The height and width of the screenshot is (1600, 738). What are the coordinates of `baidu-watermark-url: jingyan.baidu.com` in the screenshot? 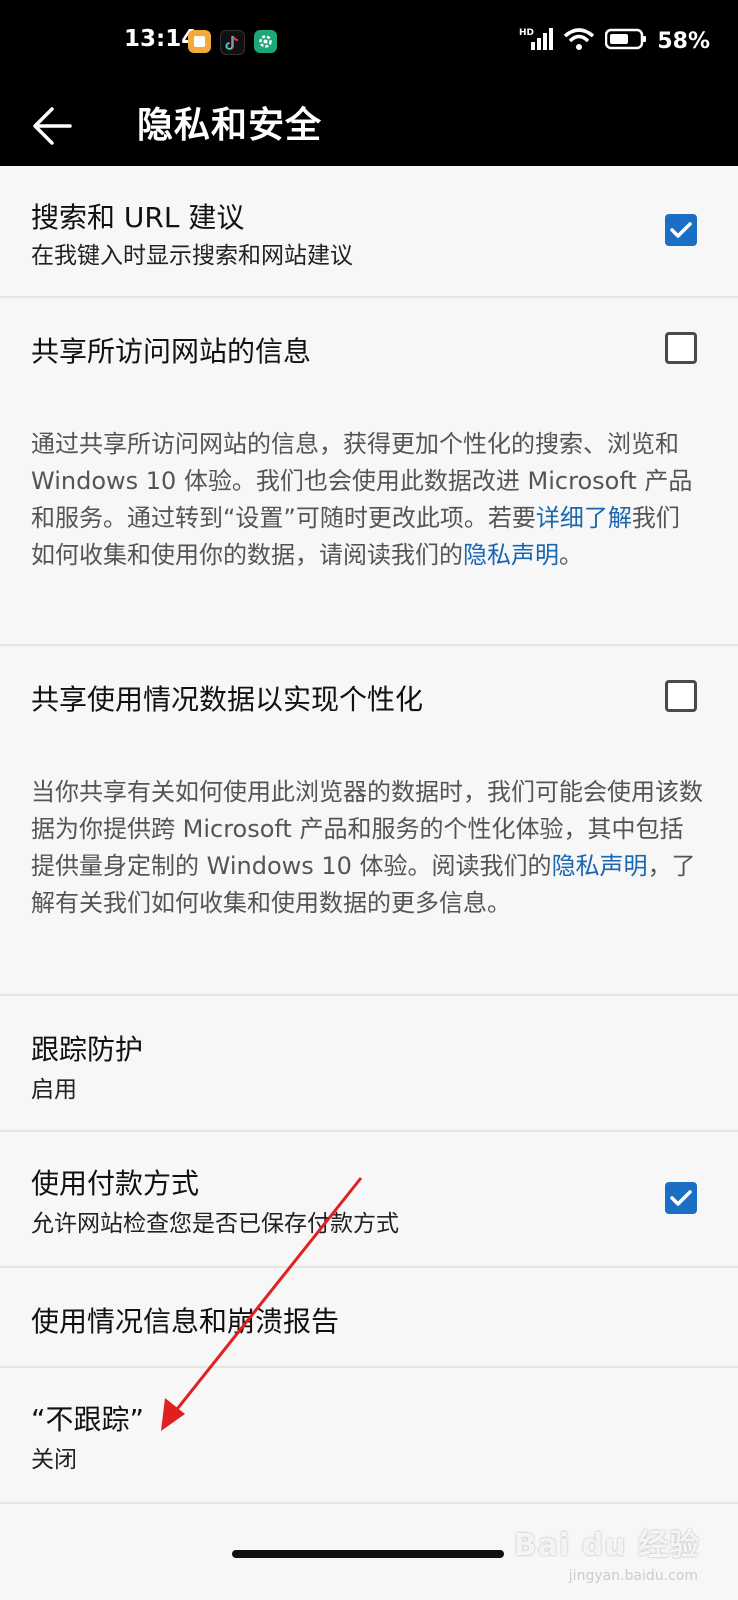 It's located at (633, 1576).